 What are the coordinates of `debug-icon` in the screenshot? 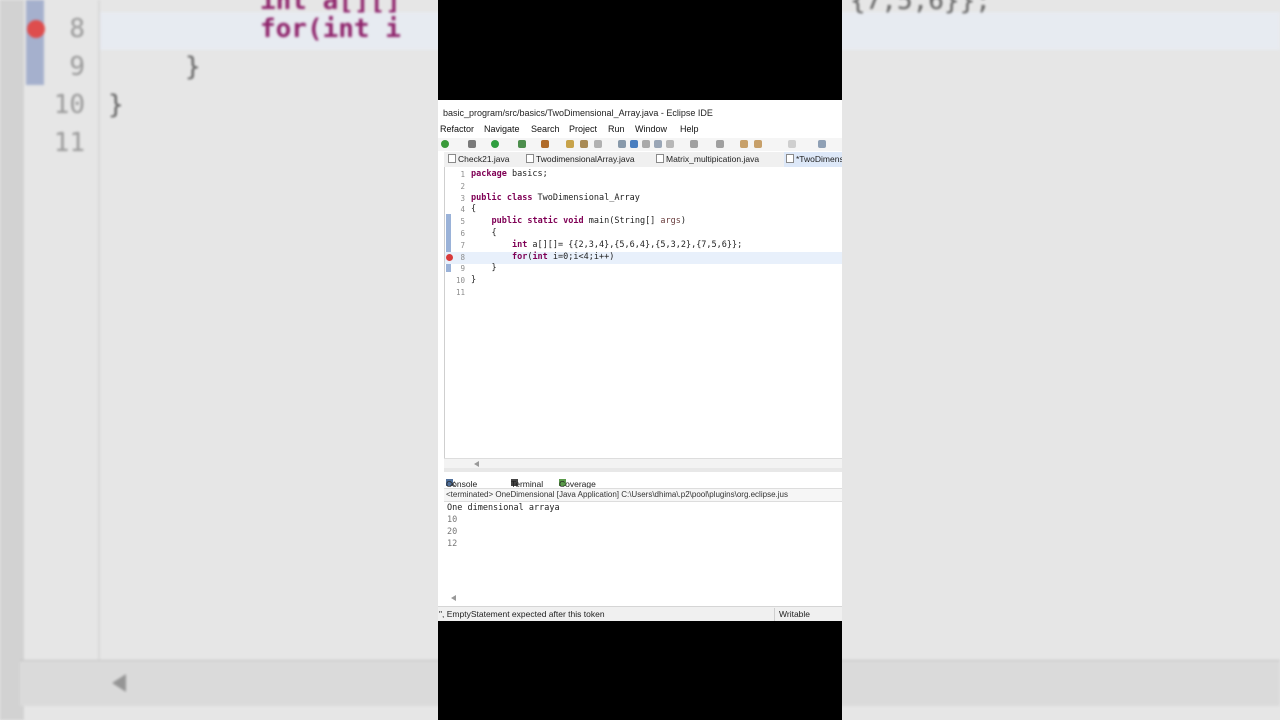 It's located at (472, 144).